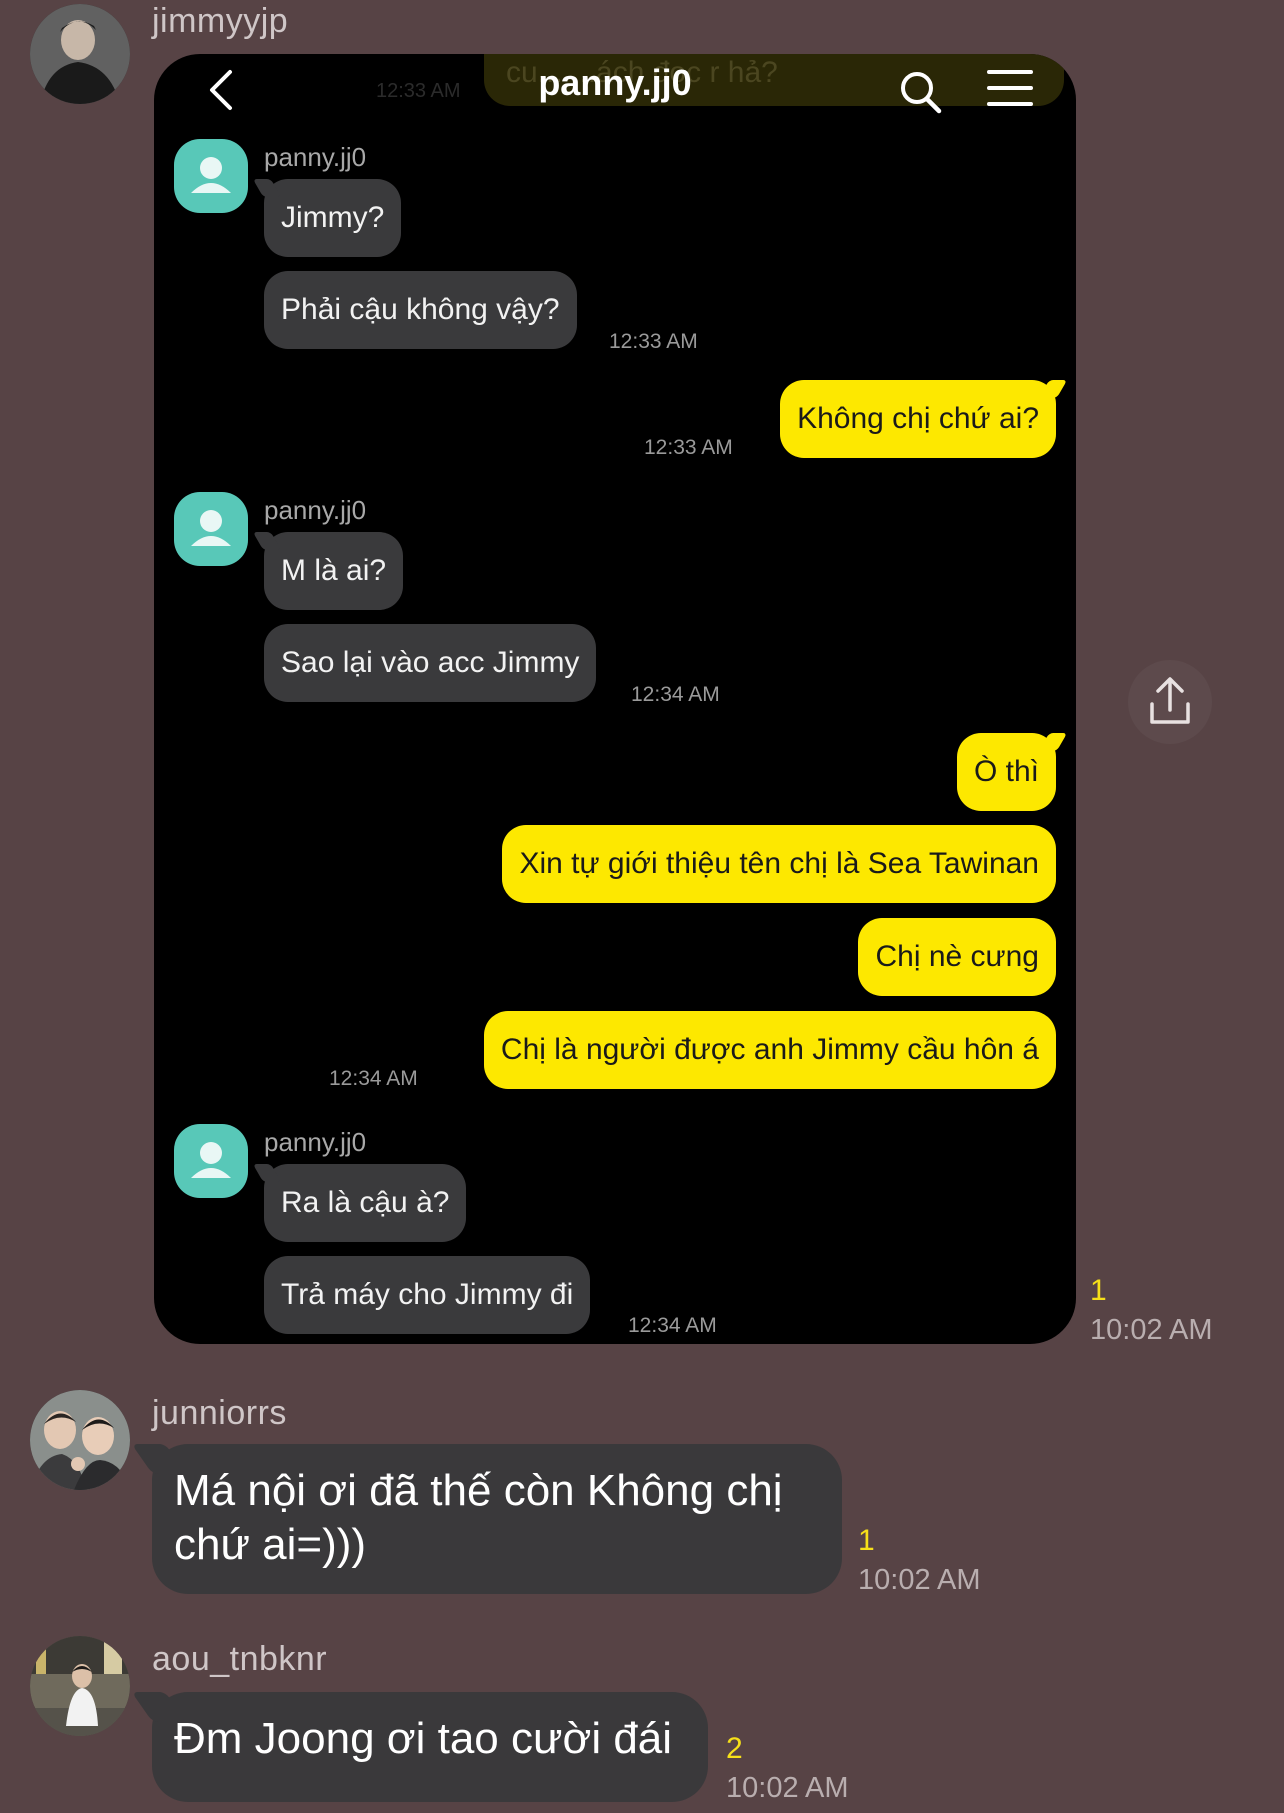  What do you see at coordinates (769, 1050) in the screenshot?
I see `chat-bubble-outgoing: Chị là người được anh Jimmy cầu hôn á` at bounding box center [769, 1050].